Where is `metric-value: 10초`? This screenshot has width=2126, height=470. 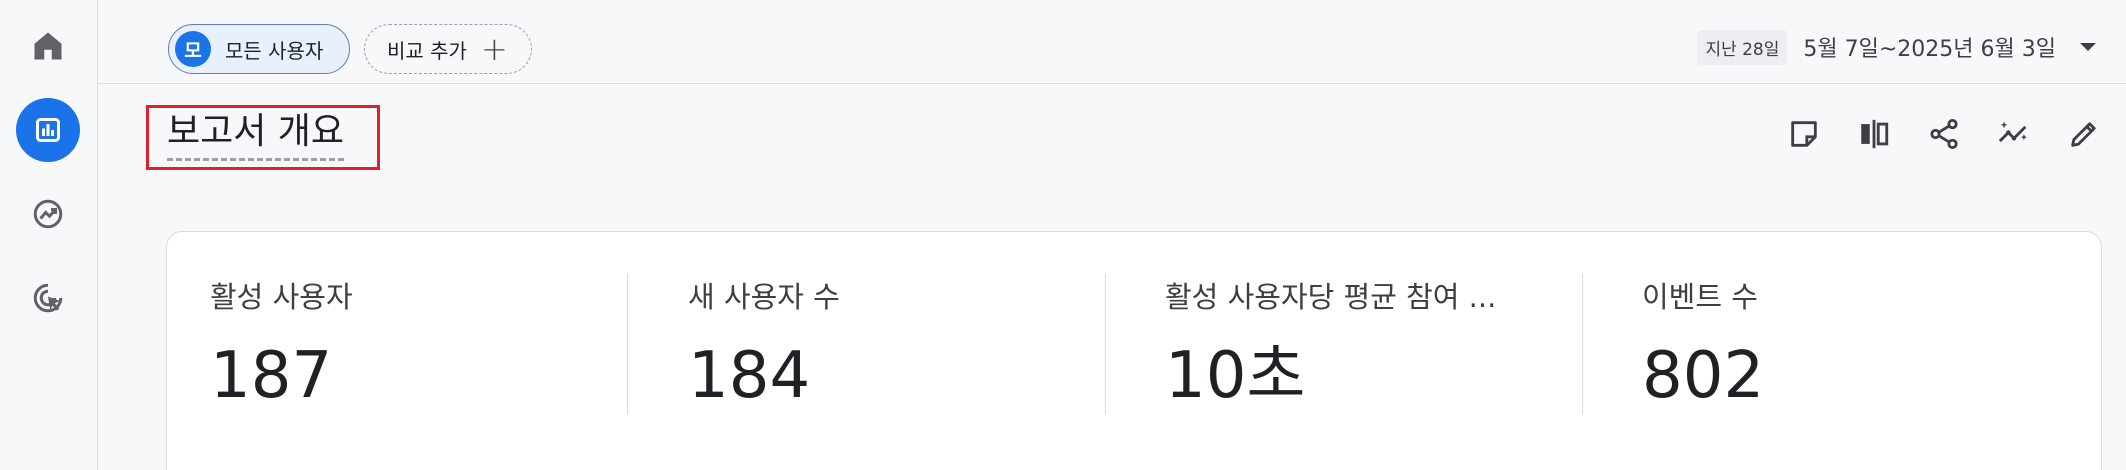 metric-value: 10초 is located at coordinates (1235, 376).